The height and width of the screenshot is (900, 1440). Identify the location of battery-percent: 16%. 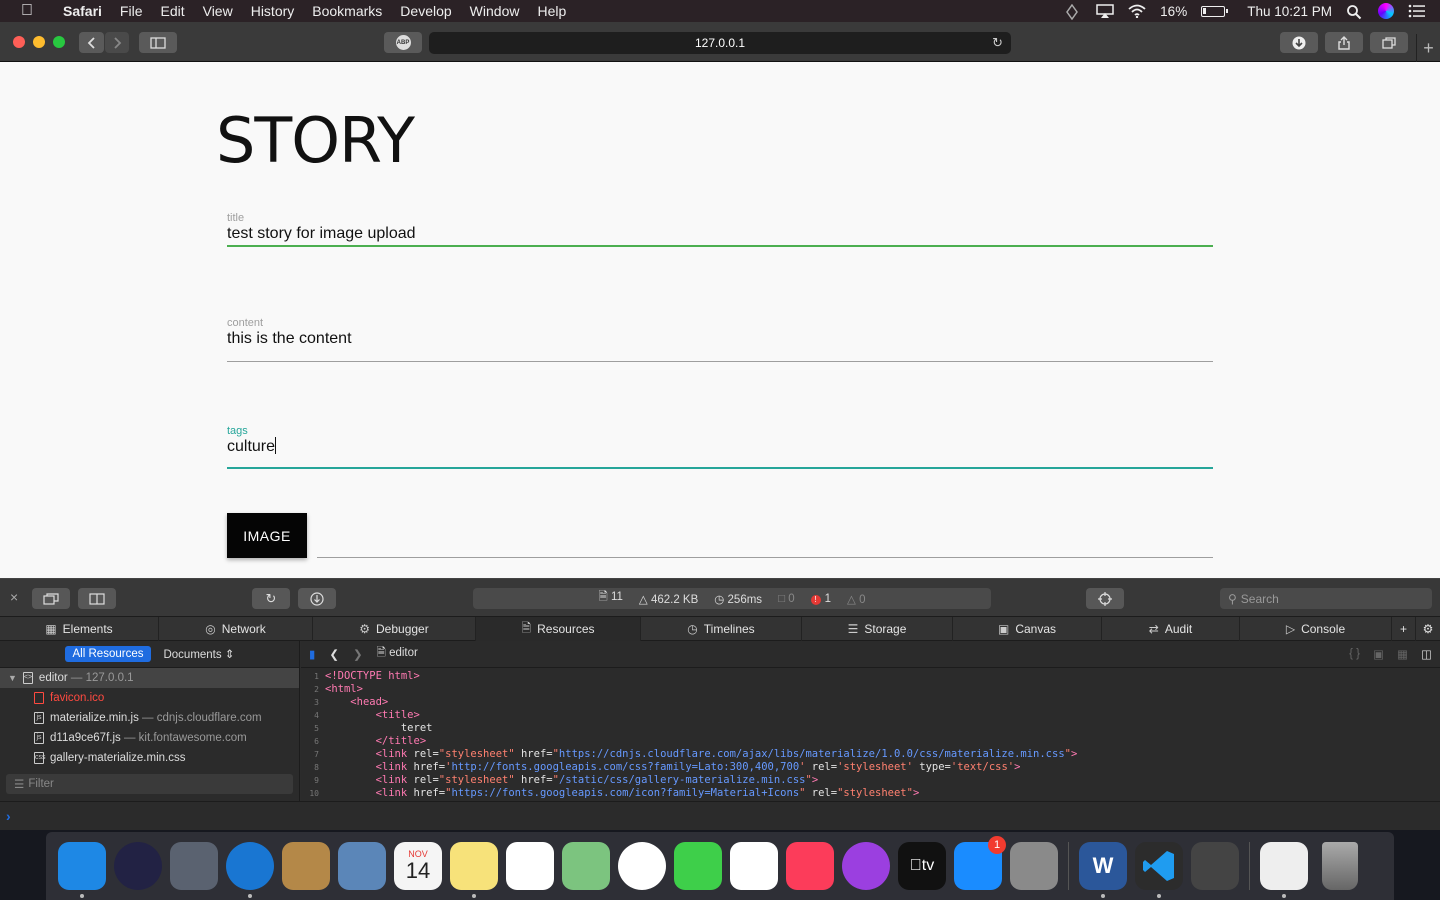
(1173, 11).